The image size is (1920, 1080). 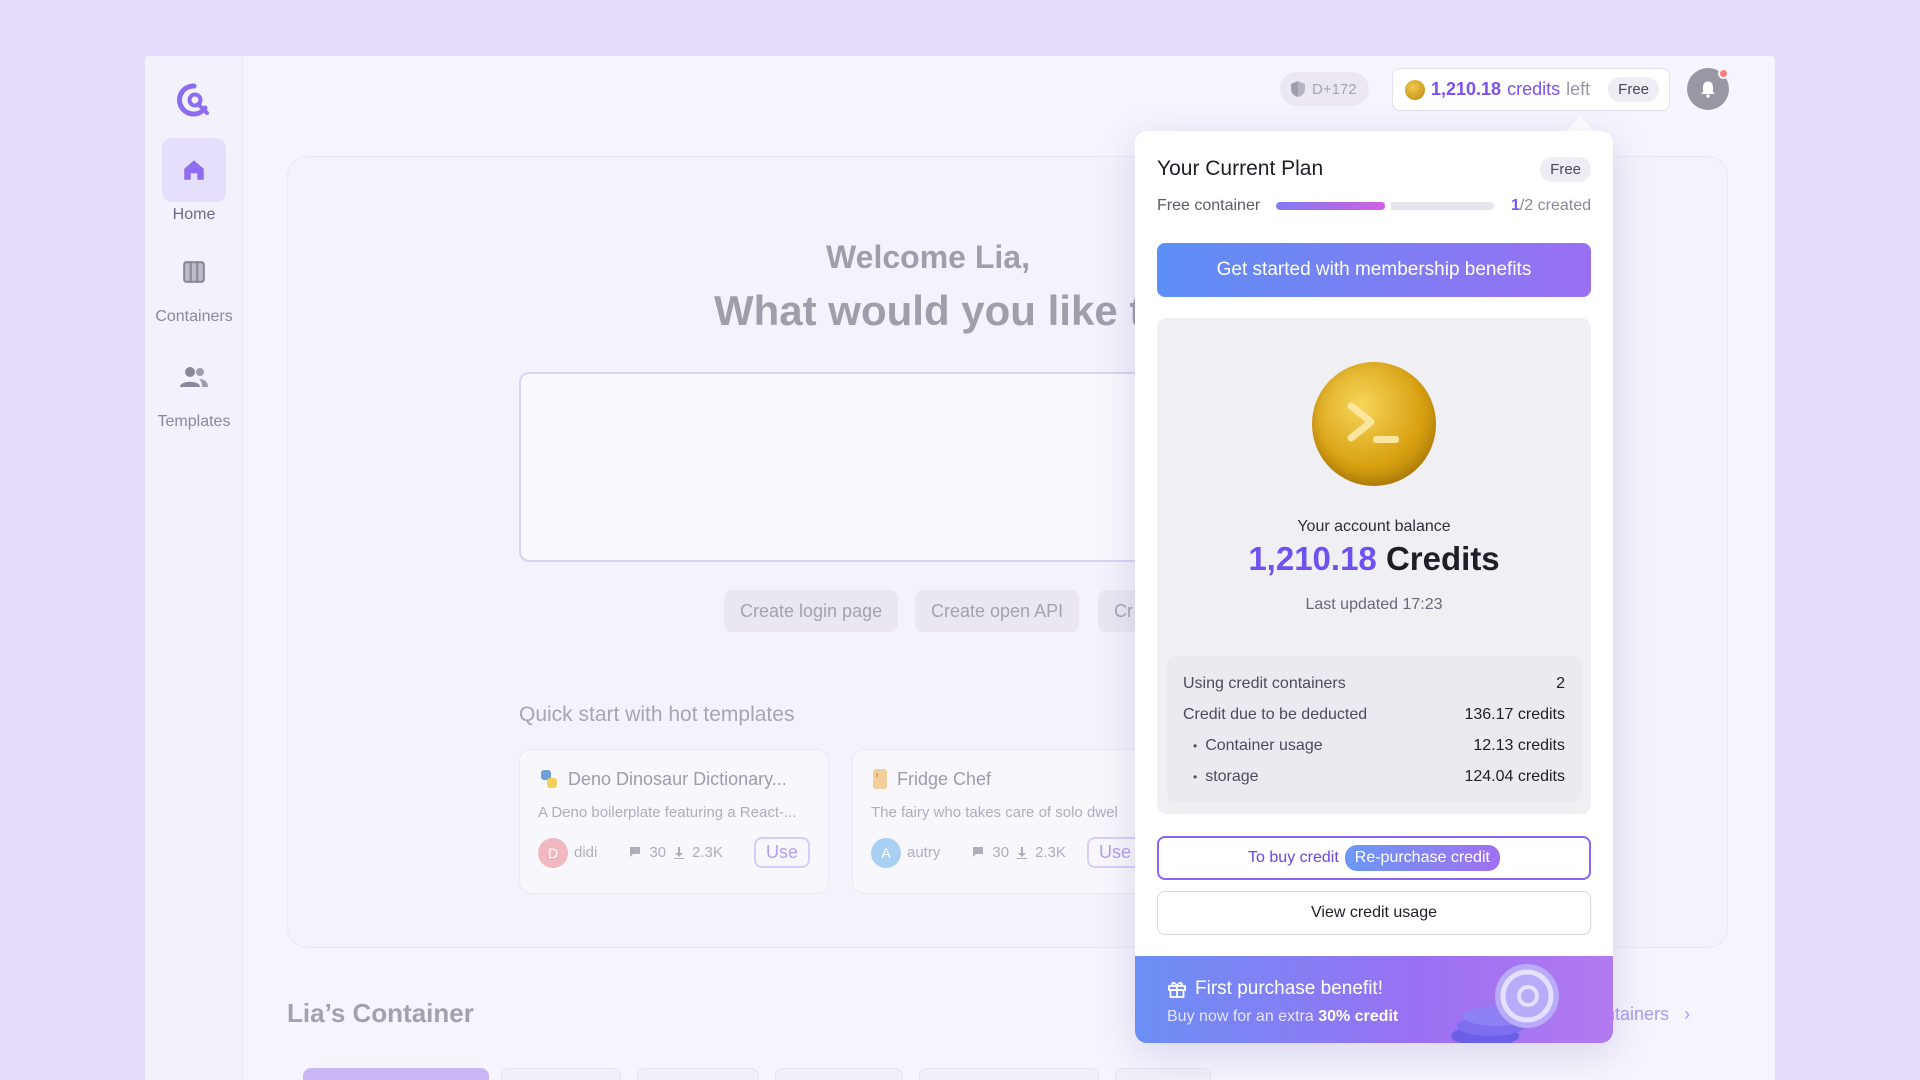 What do you see at coordinates (1578, 89) in the screenshot?
I see `credits-suffix: left` at bounding box center [1578, 89].